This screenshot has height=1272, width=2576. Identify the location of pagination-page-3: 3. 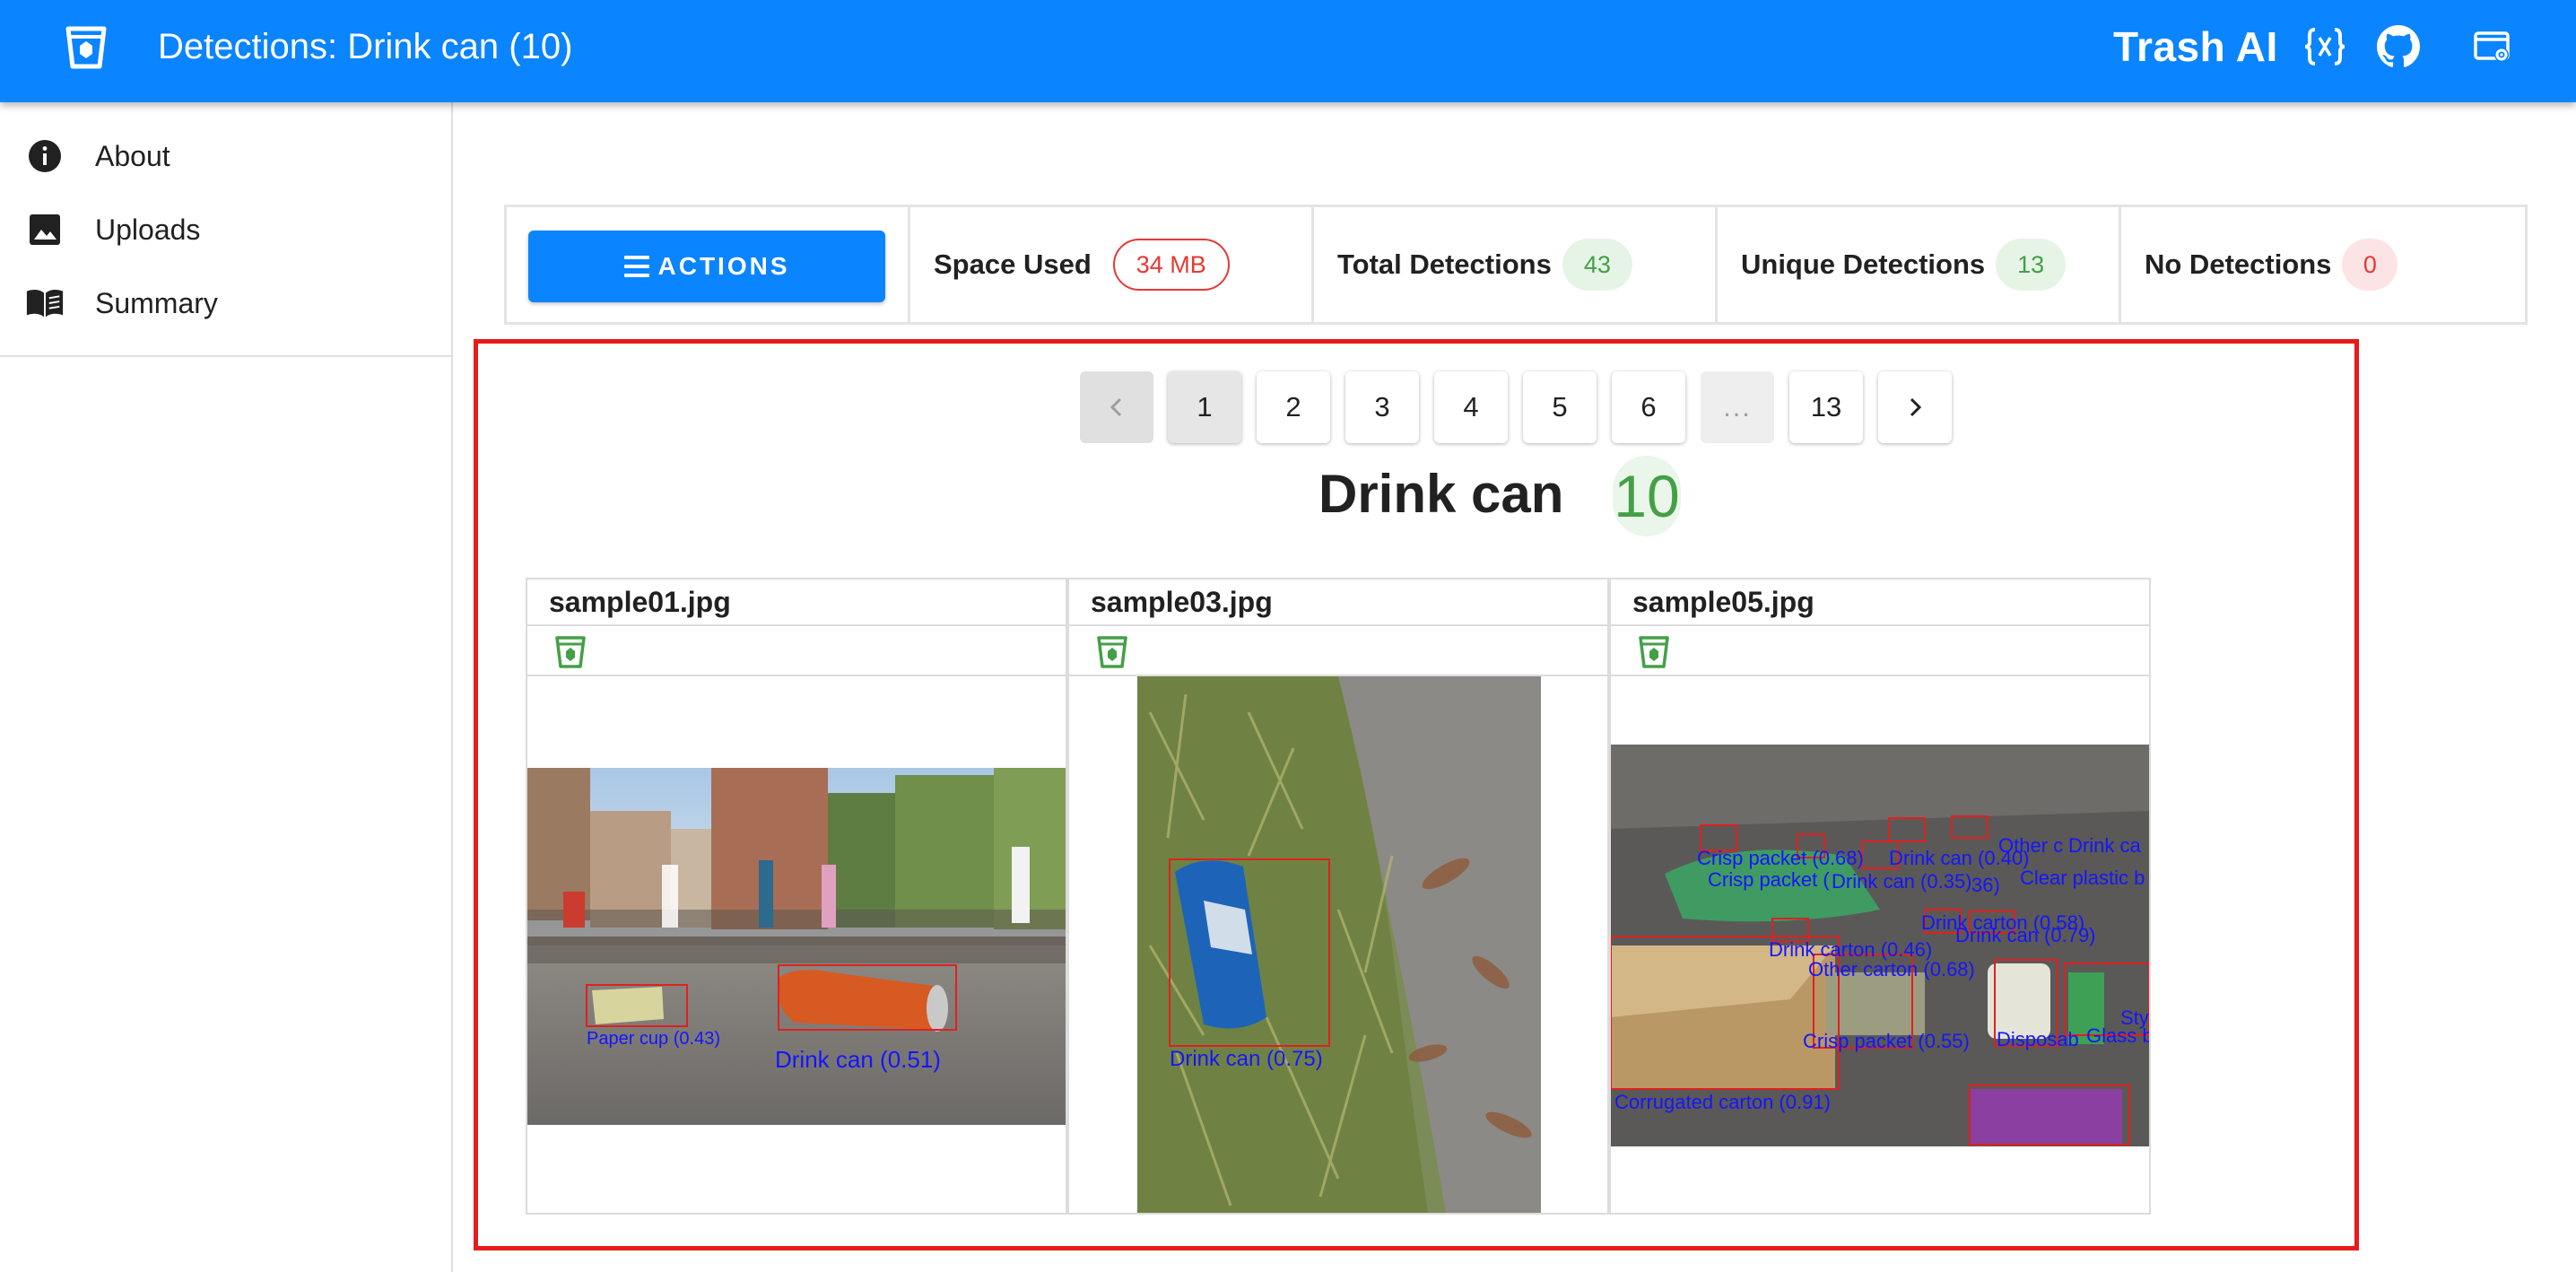
(1382, 407).